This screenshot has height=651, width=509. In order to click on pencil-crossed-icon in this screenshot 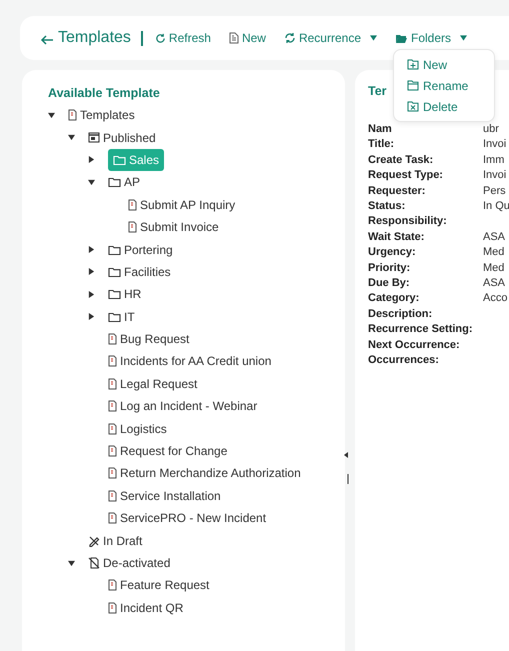, I will do `click(94, 540)`.